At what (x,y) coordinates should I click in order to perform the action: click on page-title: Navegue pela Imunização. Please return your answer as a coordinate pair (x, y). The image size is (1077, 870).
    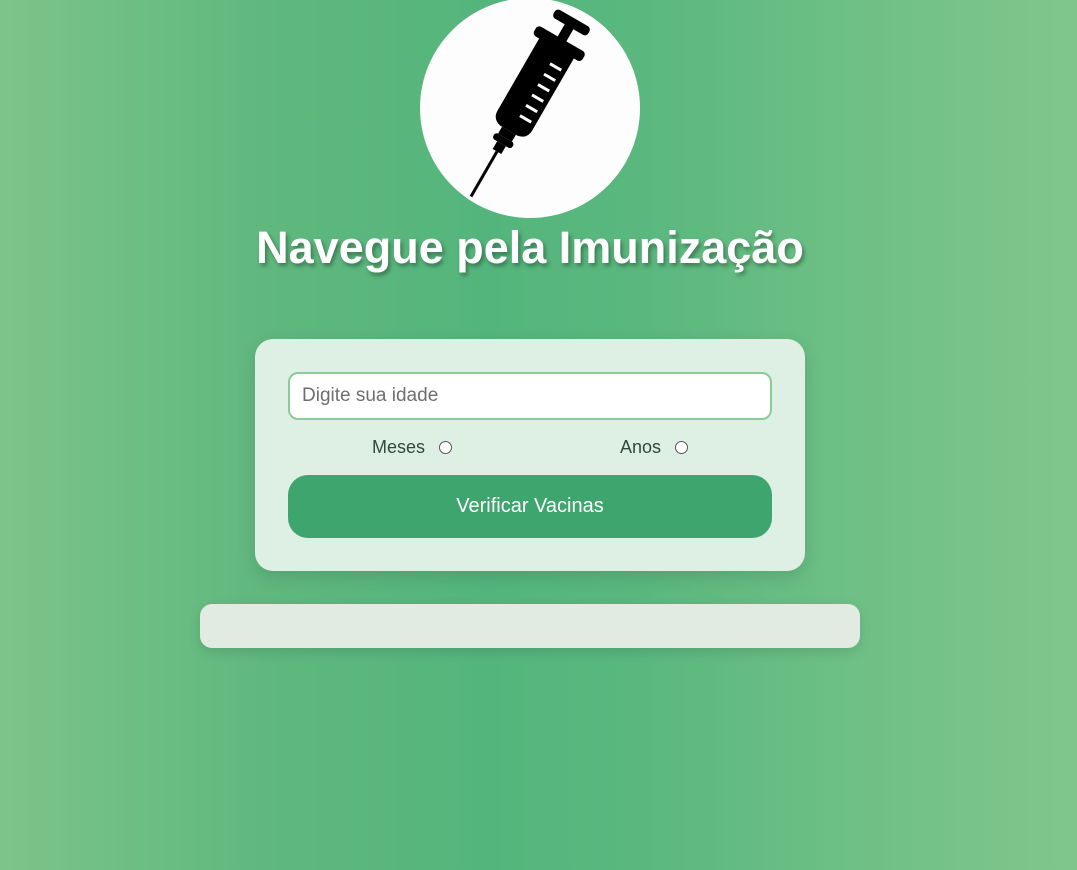
    Looking at the image, I should click on (530, 247).